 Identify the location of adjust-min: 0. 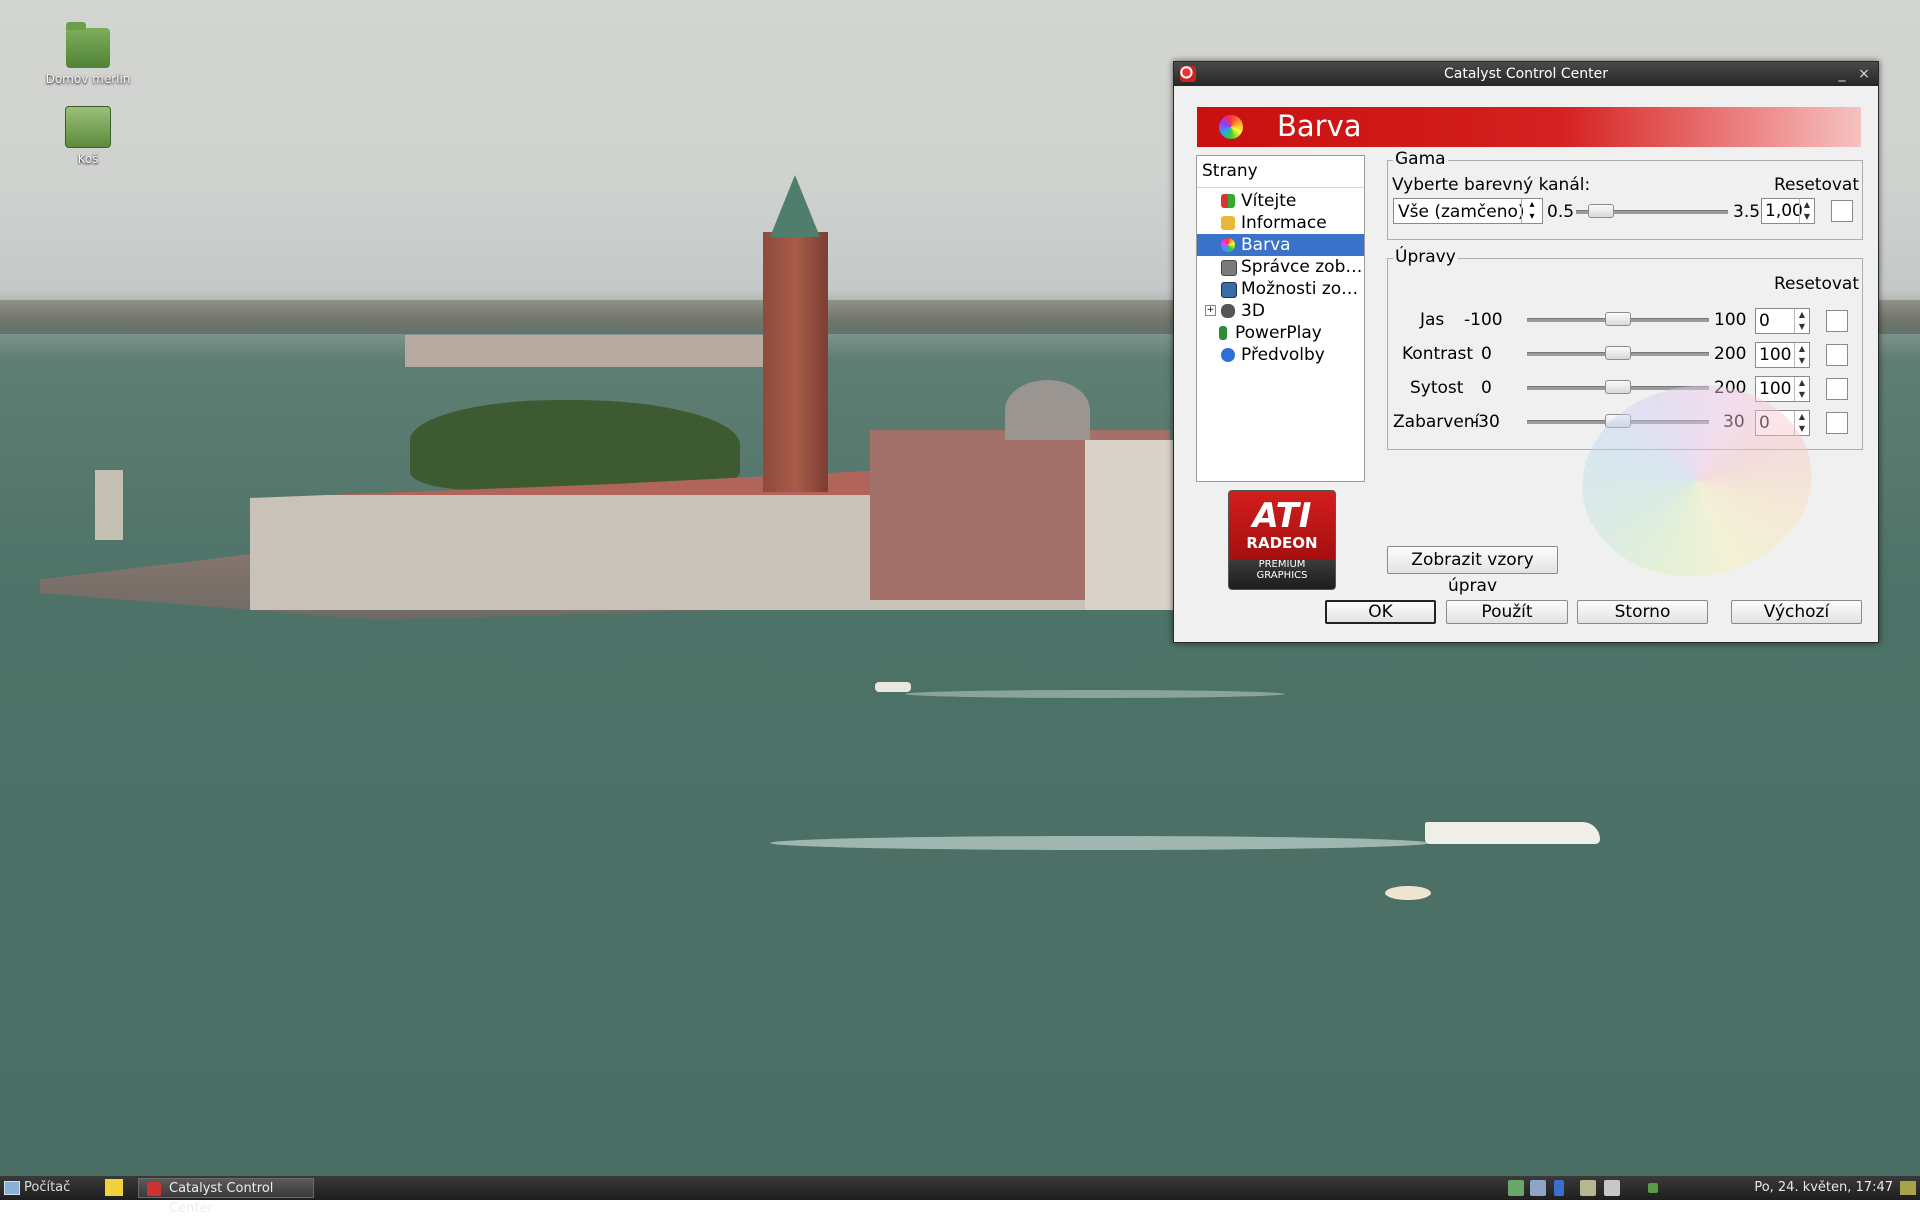
(1486, 388).